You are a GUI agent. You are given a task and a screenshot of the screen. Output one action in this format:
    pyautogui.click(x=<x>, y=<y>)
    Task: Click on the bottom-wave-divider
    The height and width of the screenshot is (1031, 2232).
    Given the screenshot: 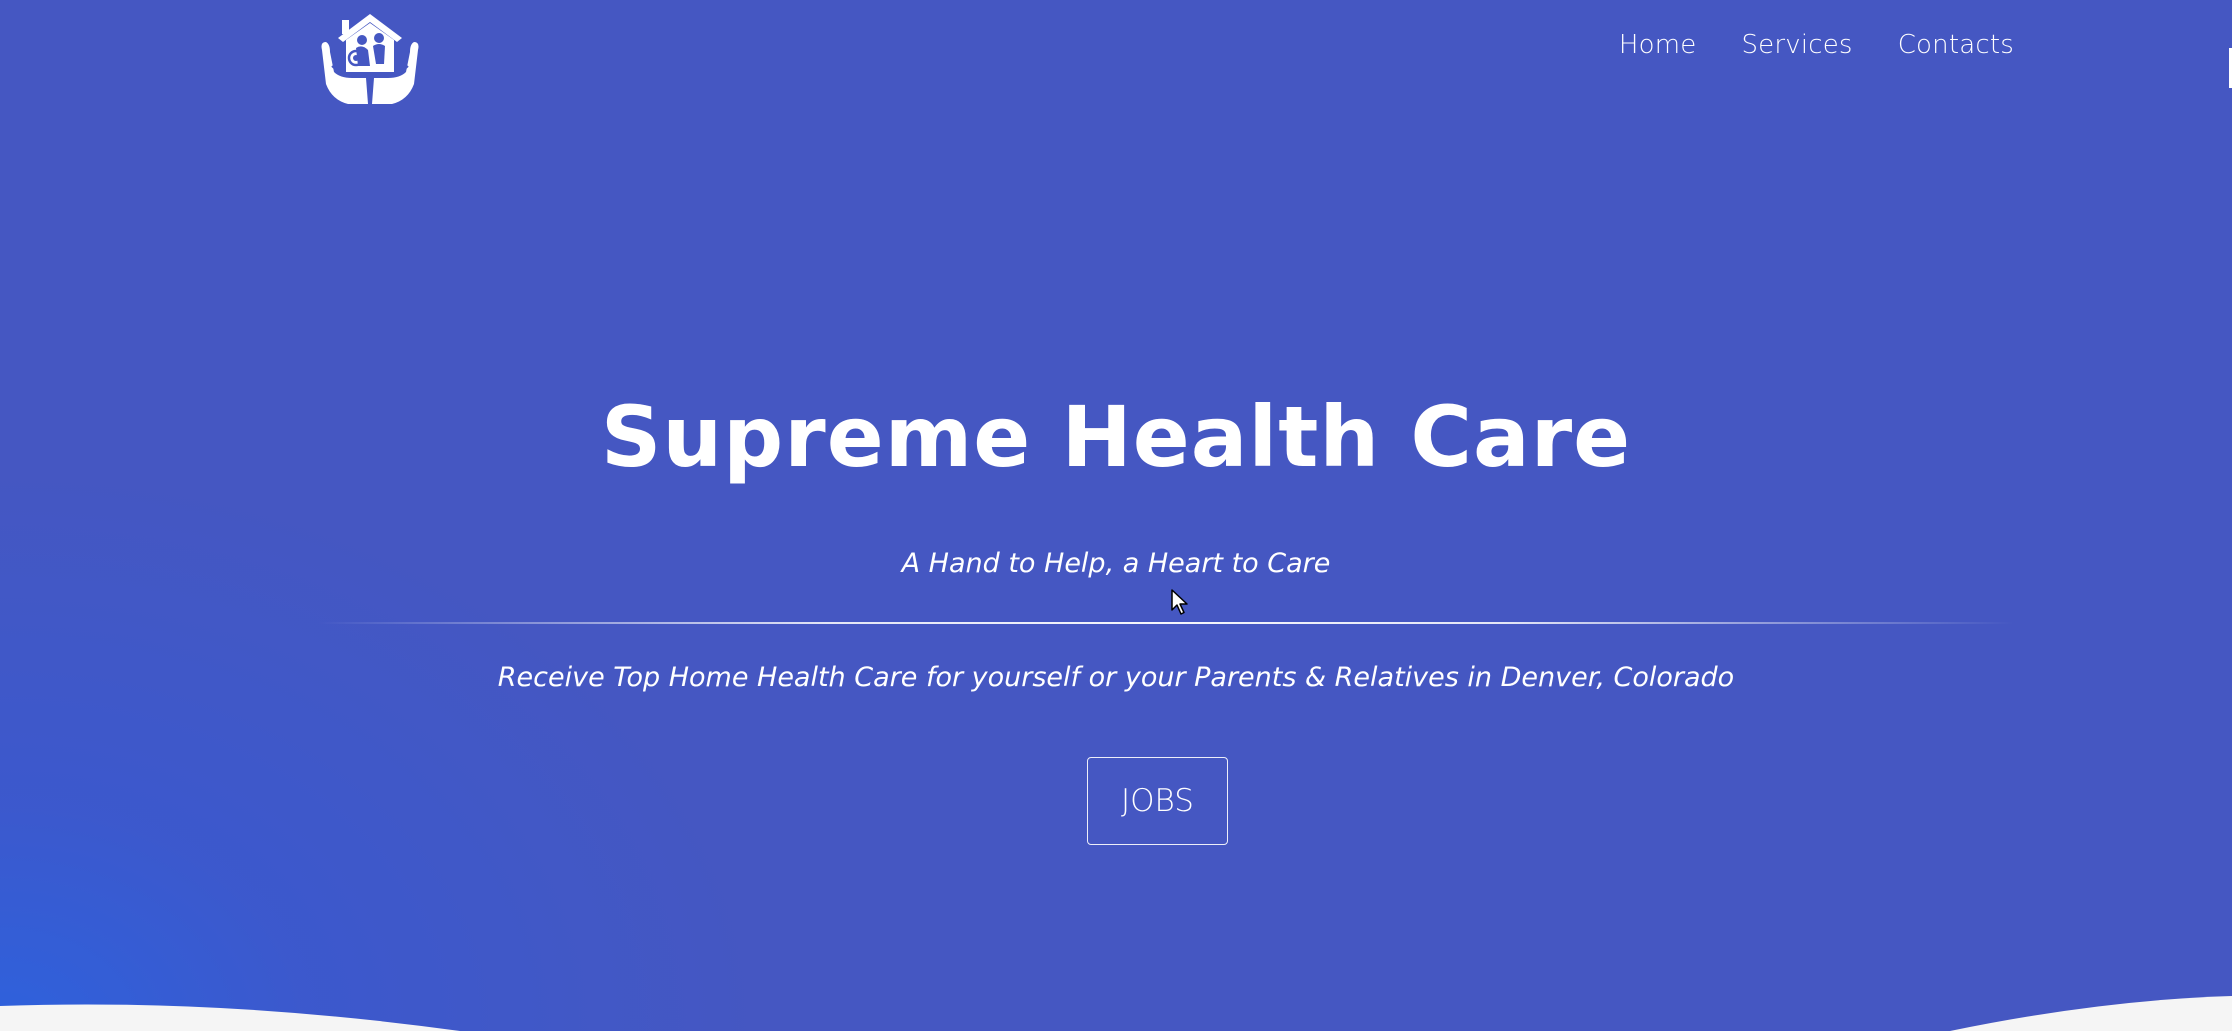 What is the action you would take?
    pyautogui.click(x=1116, y=1013)
    